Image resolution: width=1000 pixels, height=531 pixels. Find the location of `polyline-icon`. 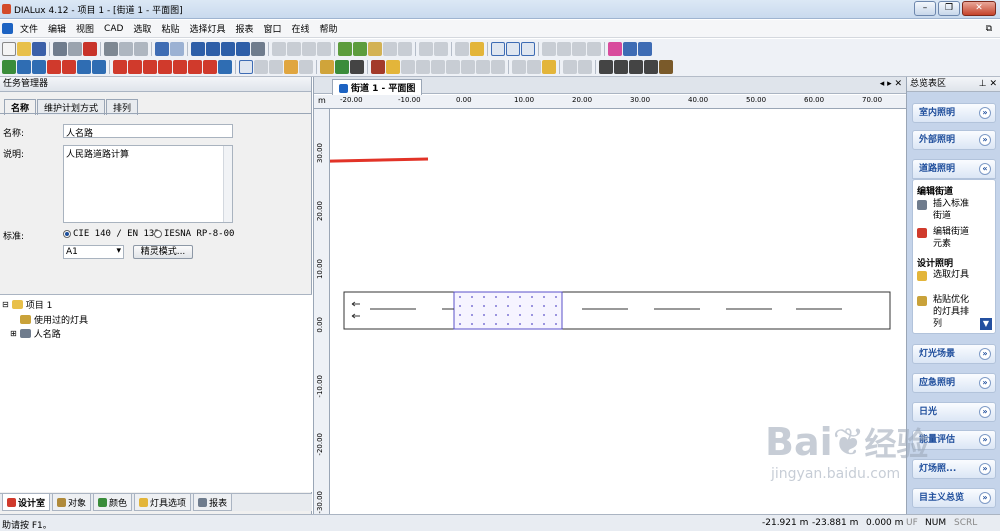

polyline-icon is located at coordinates (621, 67).